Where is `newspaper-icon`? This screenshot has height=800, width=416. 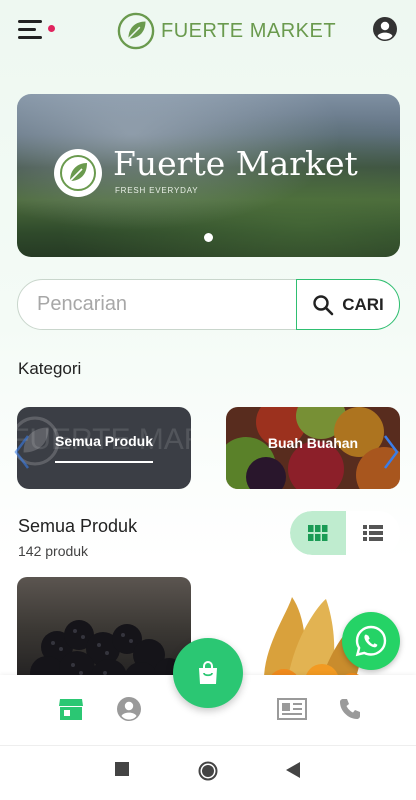 newspaper-icon is located at coordinates (292, 709).